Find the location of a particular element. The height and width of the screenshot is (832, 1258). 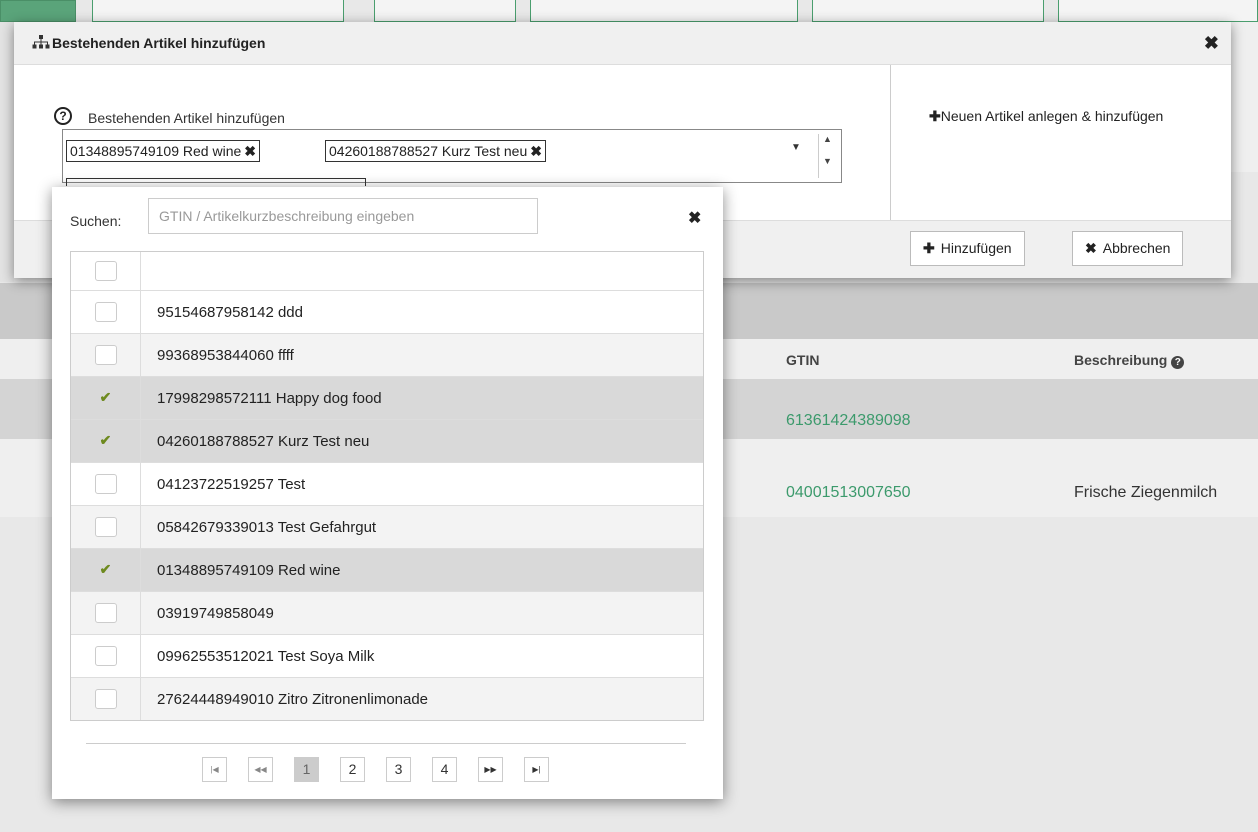

list-item: ✔ 17998298572111 Happy dog food is located at coordinates (387, 397).